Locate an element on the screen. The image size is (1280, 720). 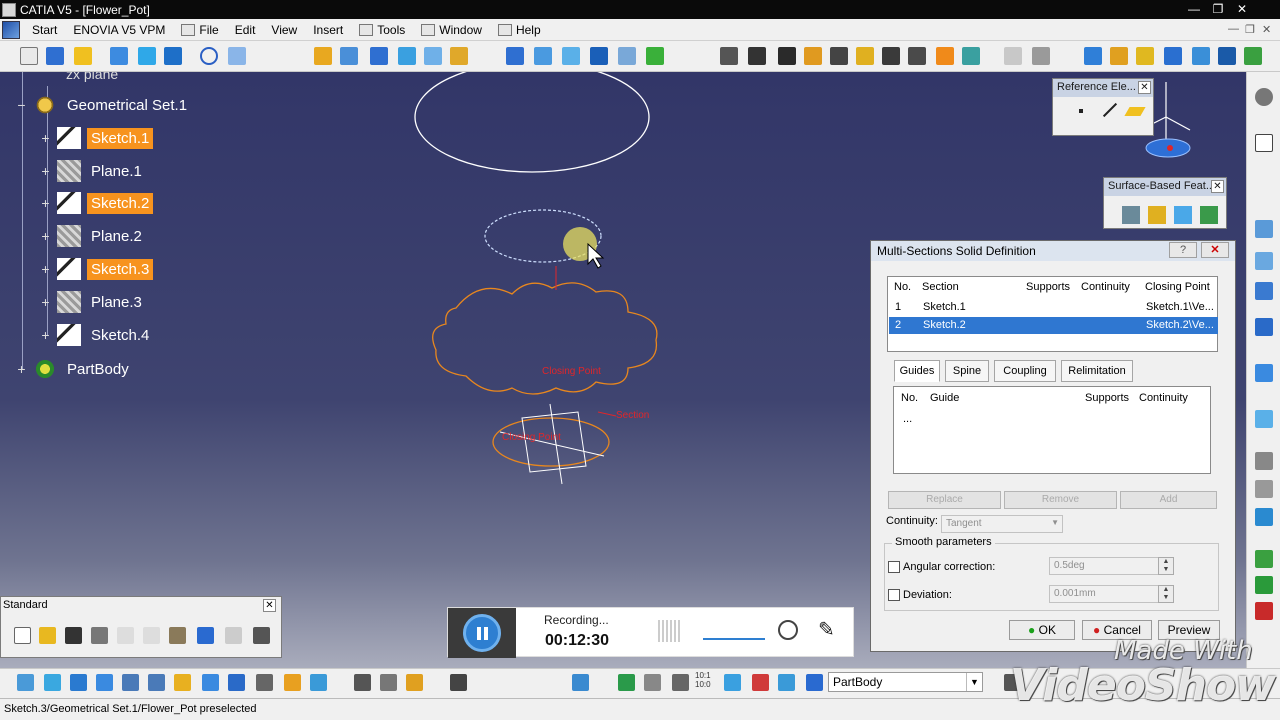
mdi-close-icon: ✕ is located at coordinates (1266, 29).